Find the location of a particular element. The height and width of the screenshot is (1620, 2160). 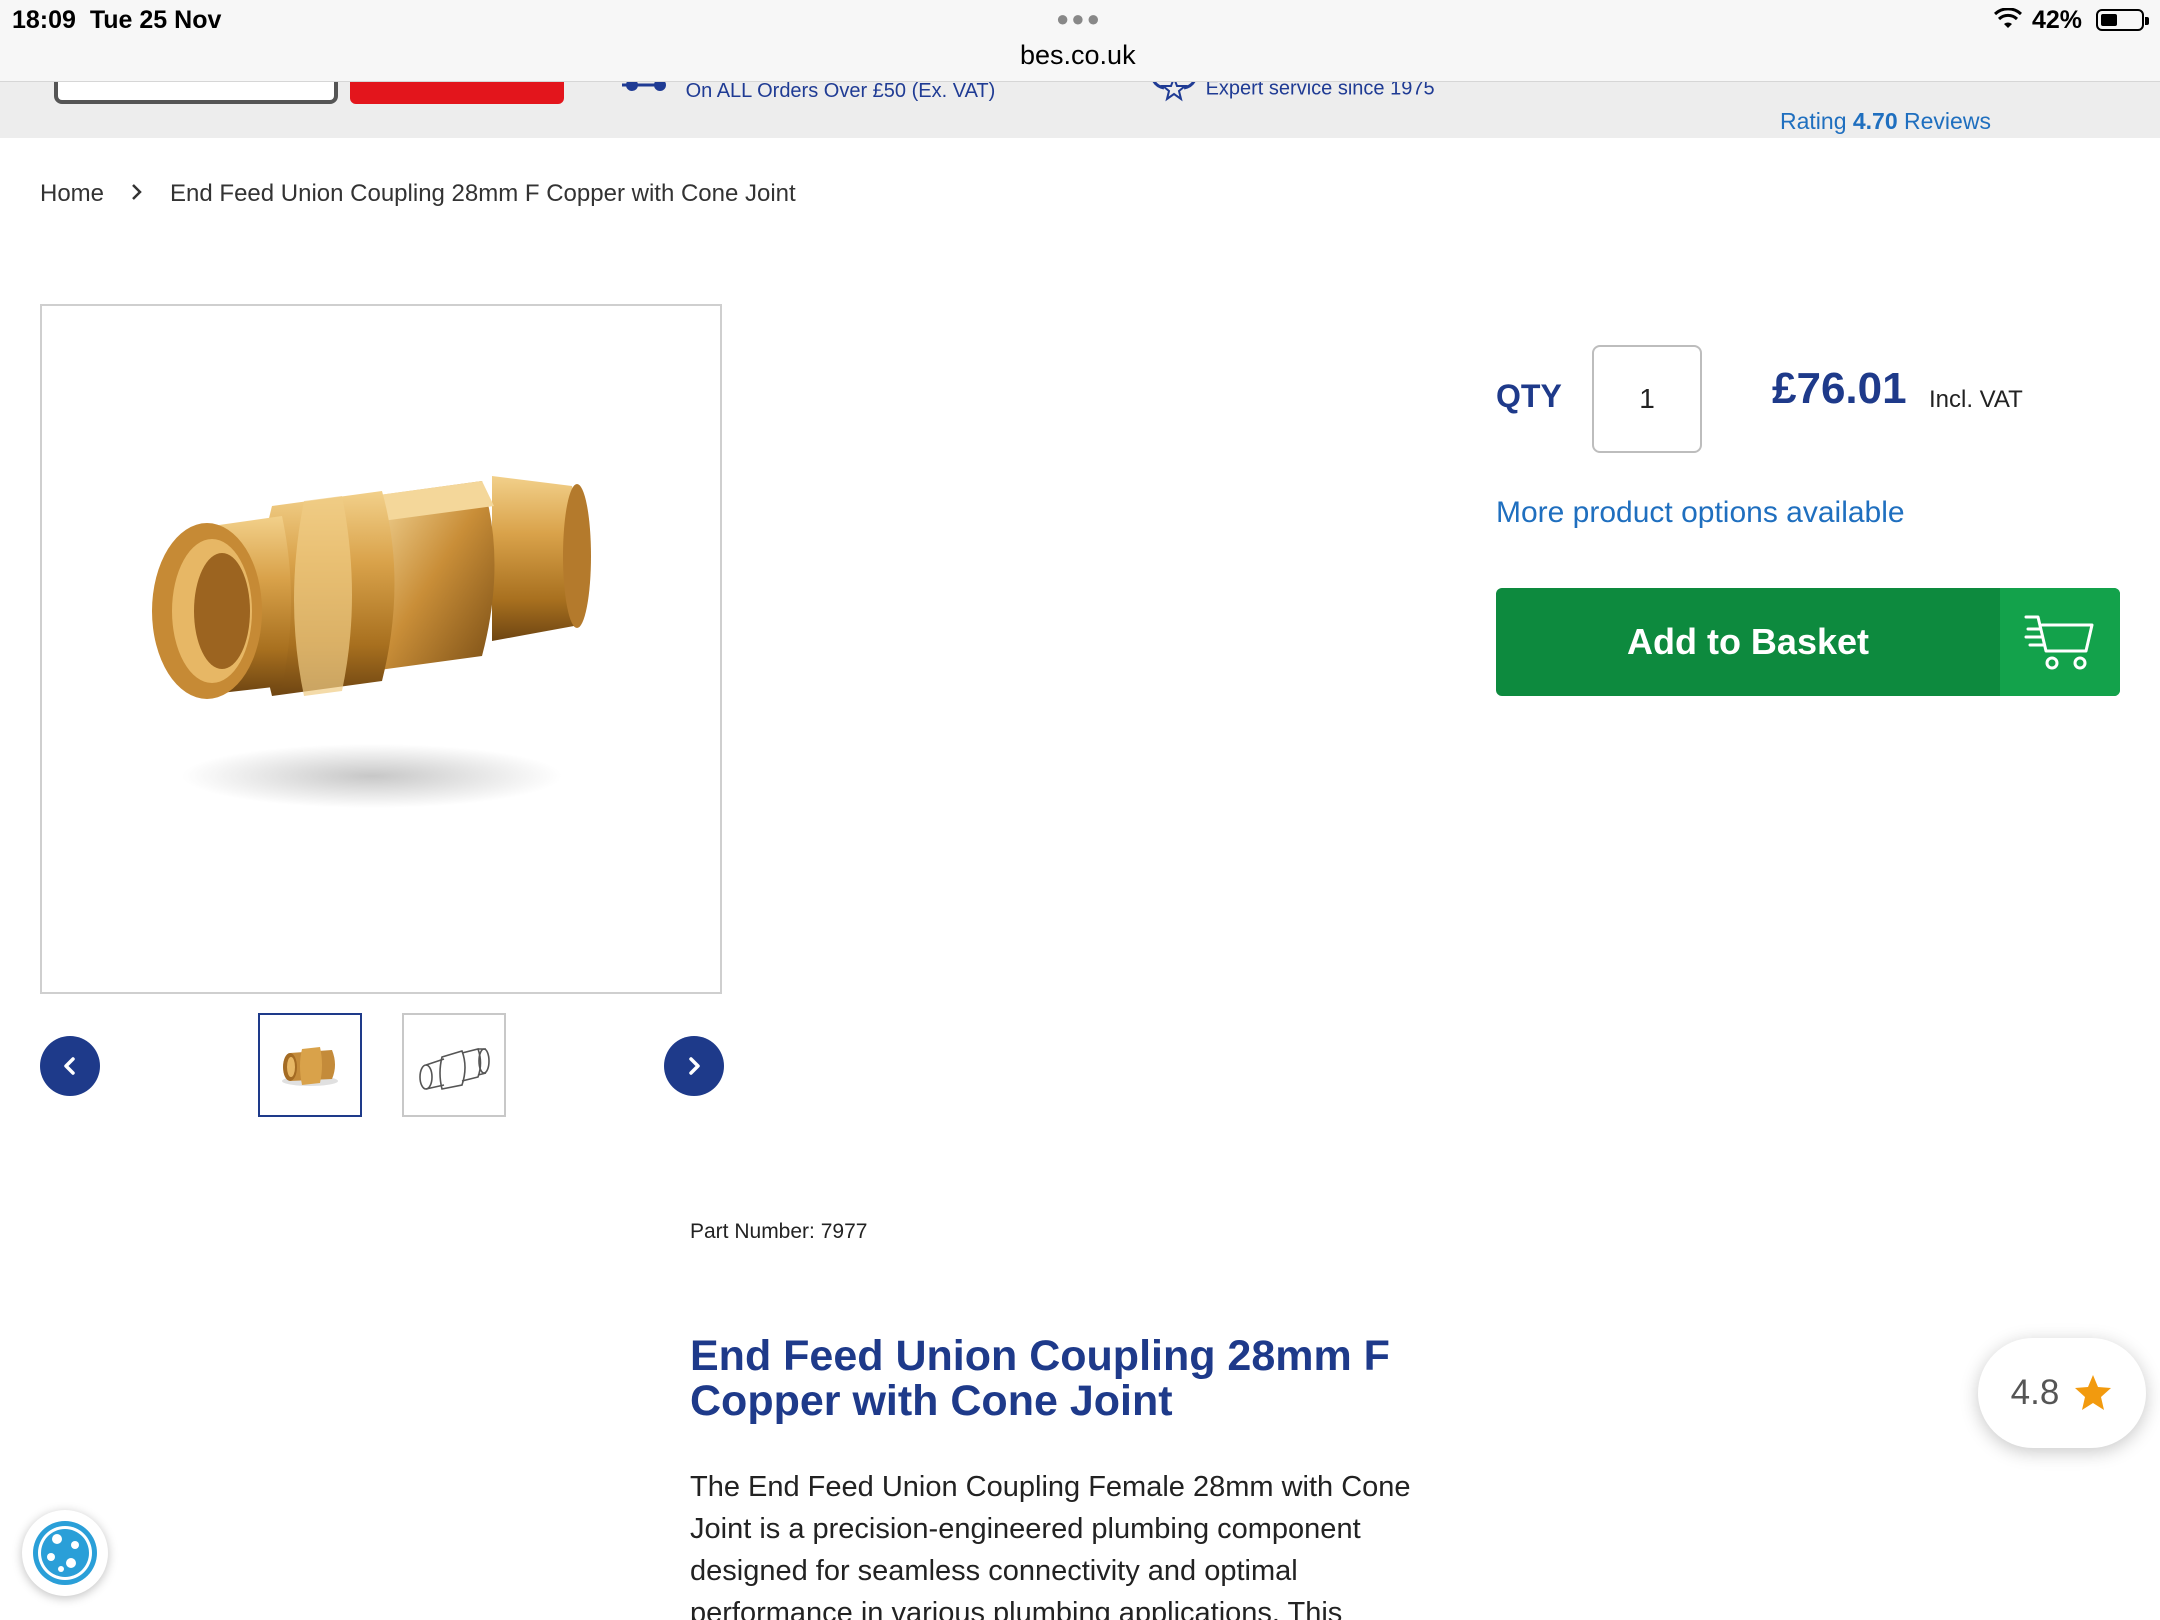

main-product-image is located at coordinates (381, 649).